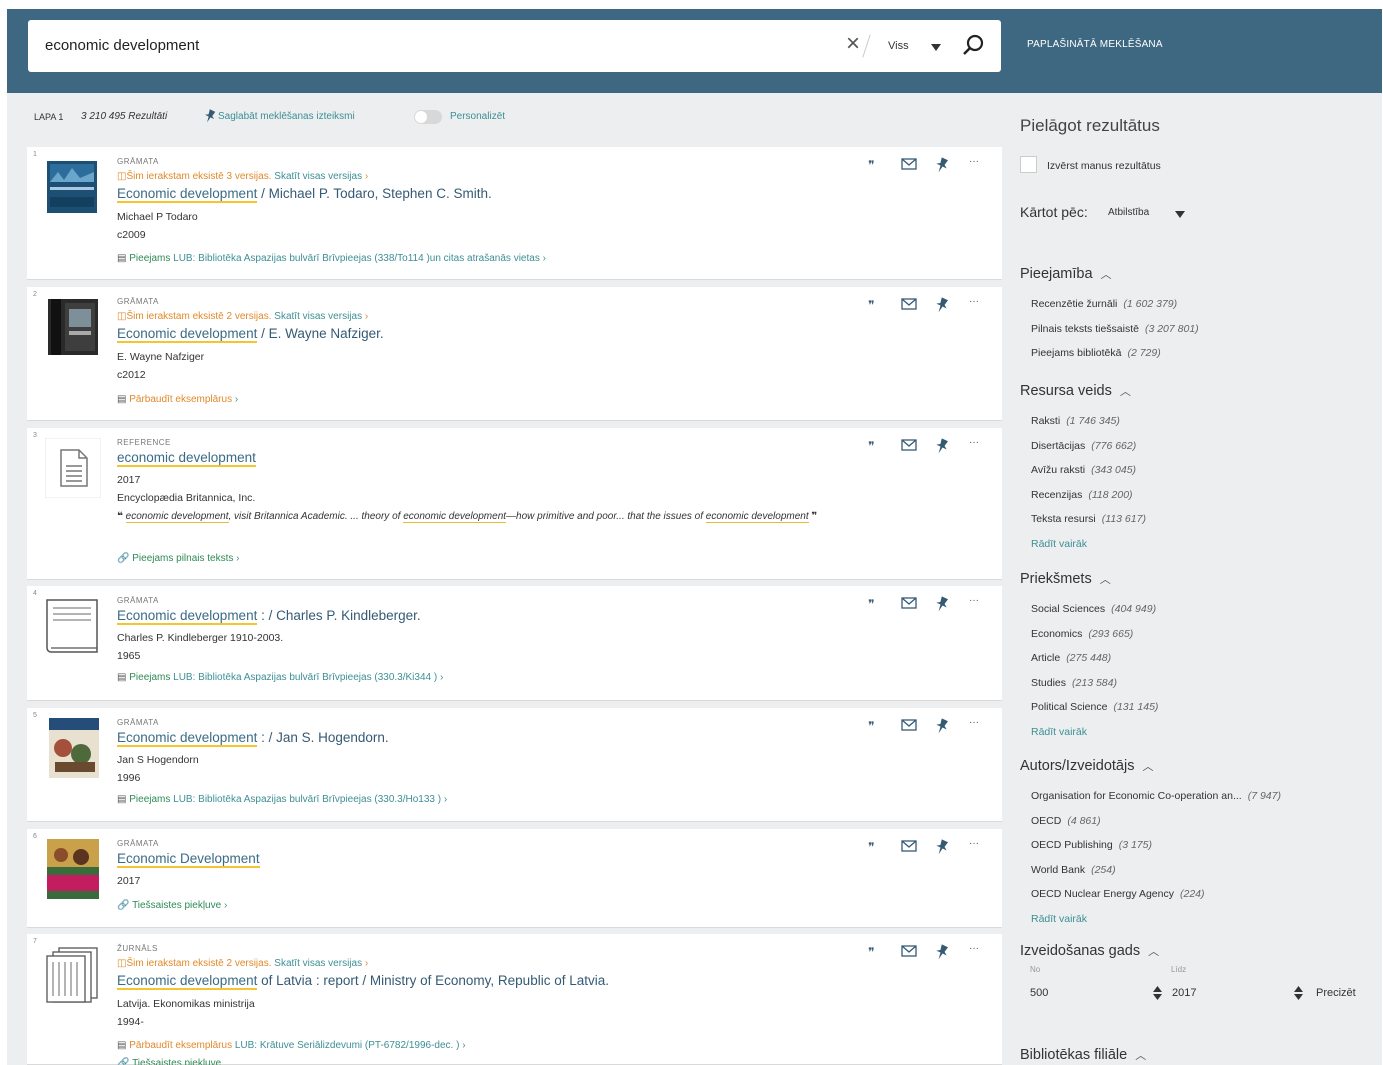 Image resolution: width=1383 pixels, height=1065 pixels. Describe the element at coordinates (1180, 214) in the screenshot. I see `caret-down-icon` at that location.